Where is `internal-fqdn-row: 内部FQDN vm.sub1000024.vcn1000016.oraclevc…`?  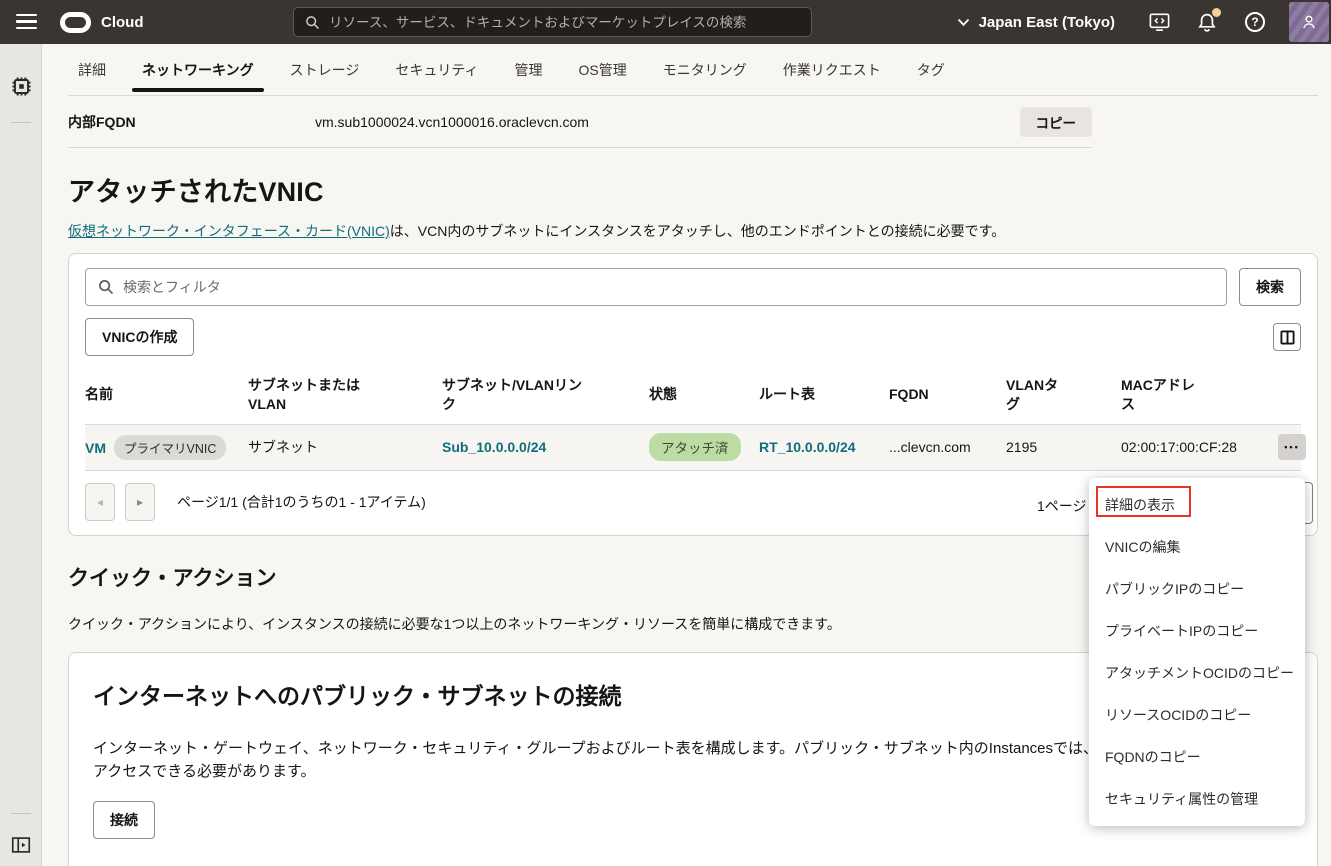
internal-fqdn-row: 内部FQDN vm.sub1000024.vcn1000016.oraclevc… is located at coordinates (580, 122).